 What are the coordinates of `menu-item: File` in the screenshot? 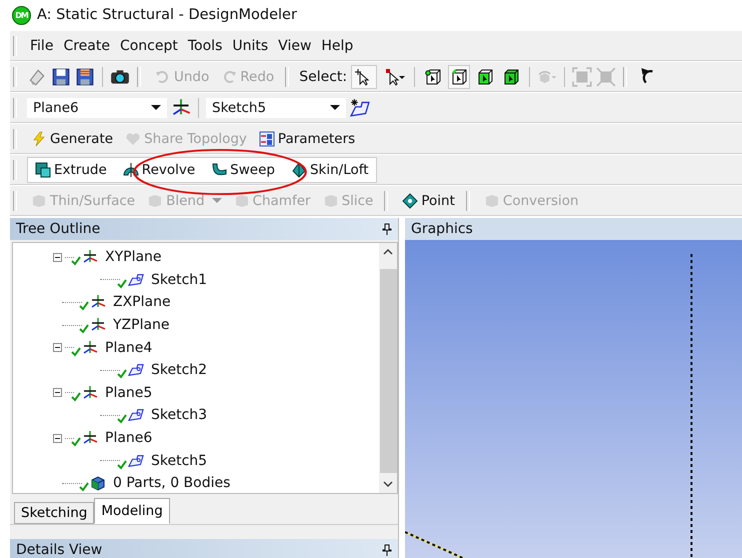 It's located at (41, 46).